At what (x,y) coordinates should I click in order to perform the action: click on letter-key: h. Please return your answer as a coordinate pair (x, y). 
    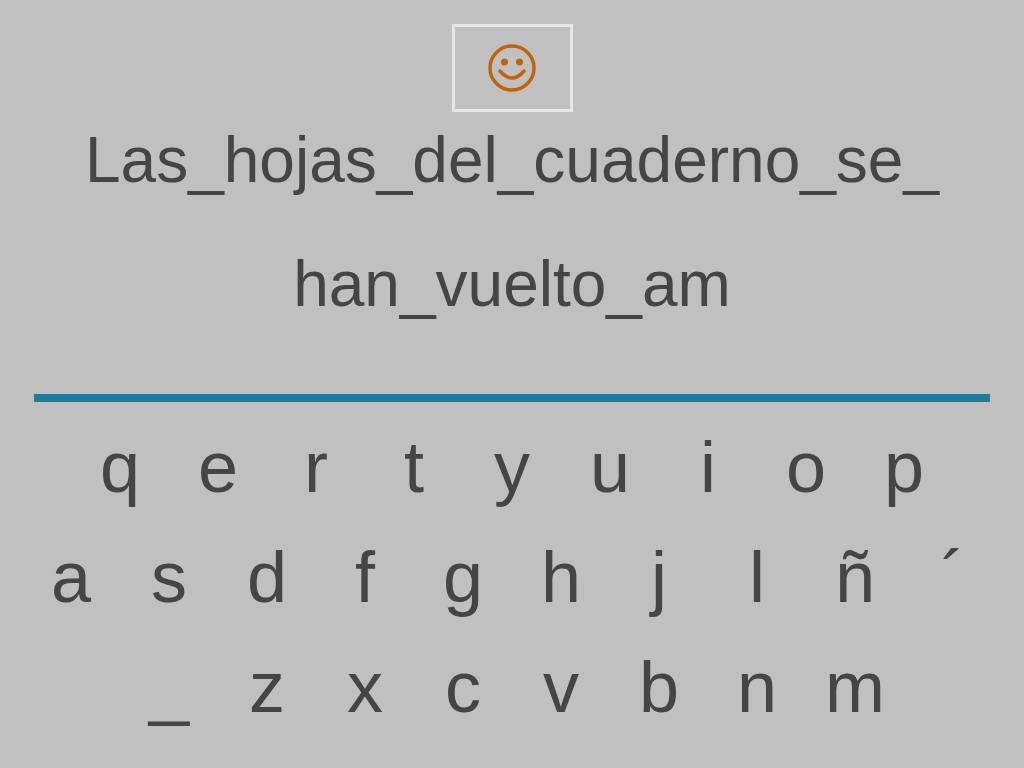
    Looking at the image, I should click on (561, 577).